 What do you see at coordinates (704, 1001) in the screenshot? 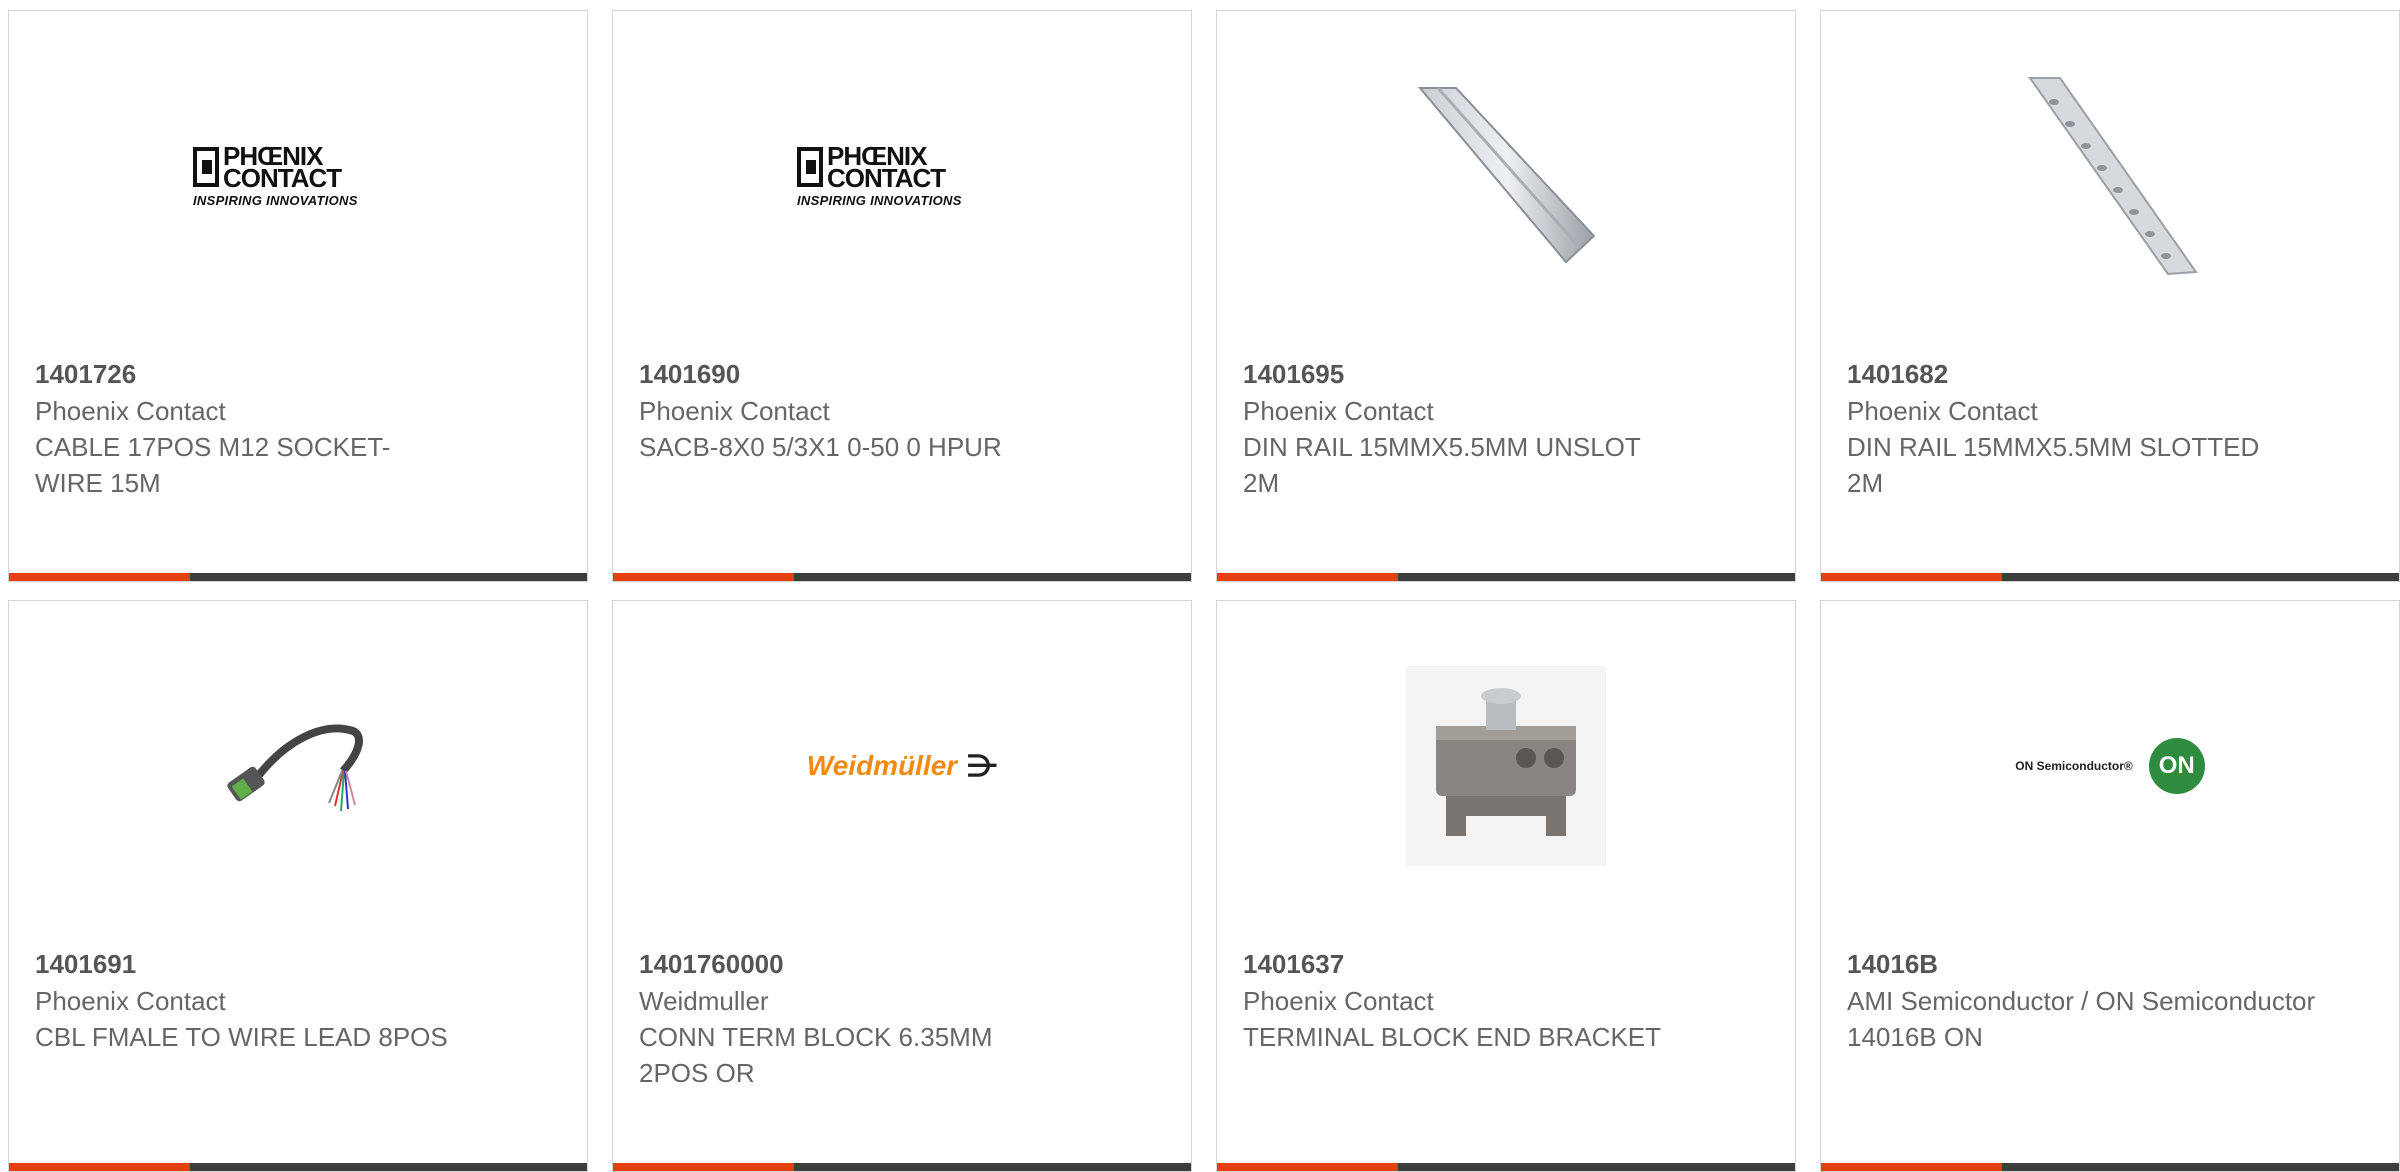
I see `manufacturer: Weidmuller` at bounding box center [704, 1001].